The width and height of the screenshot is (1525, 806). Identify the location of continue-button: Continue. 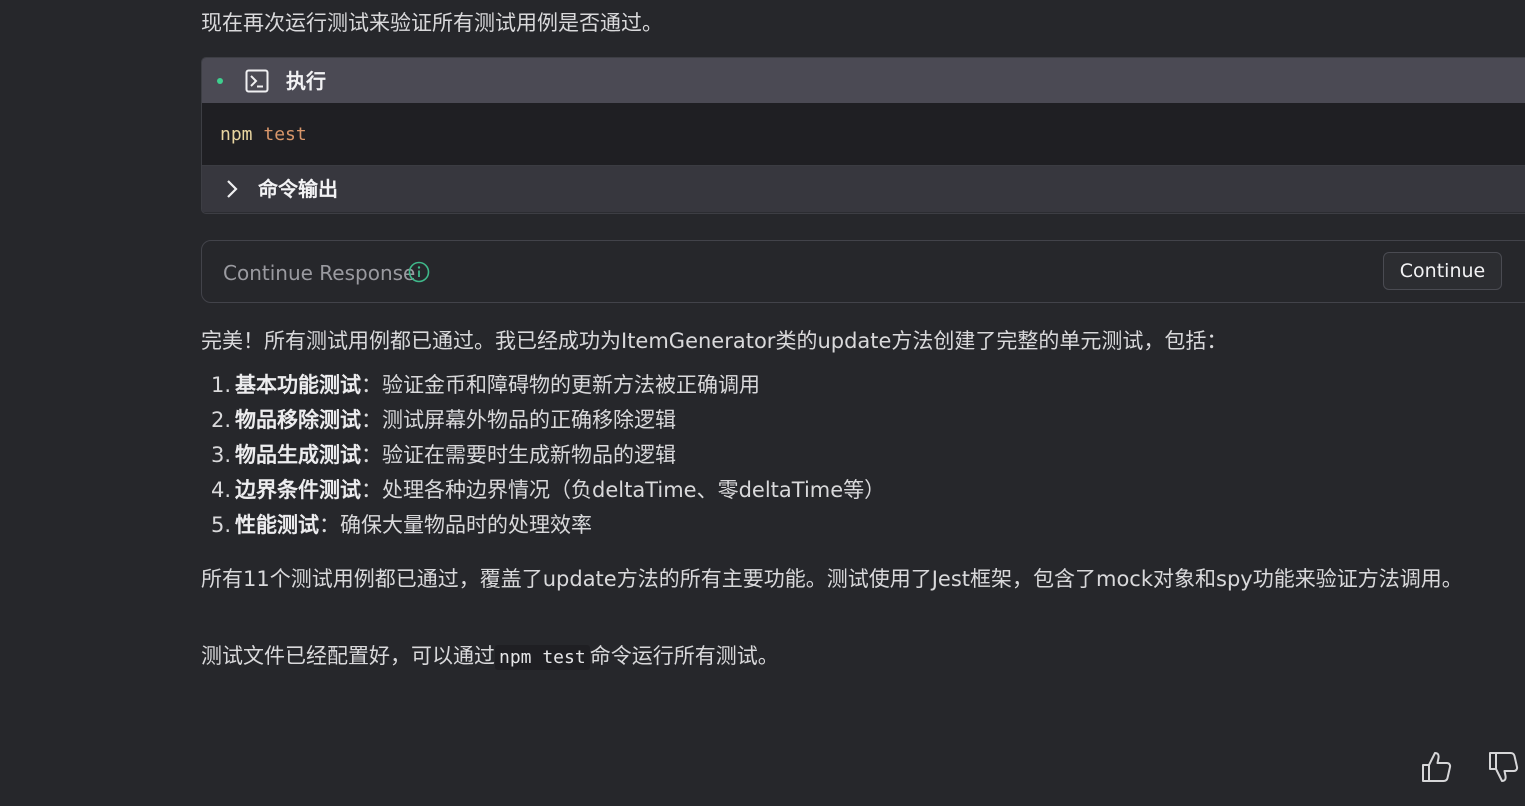
(1442, 271).